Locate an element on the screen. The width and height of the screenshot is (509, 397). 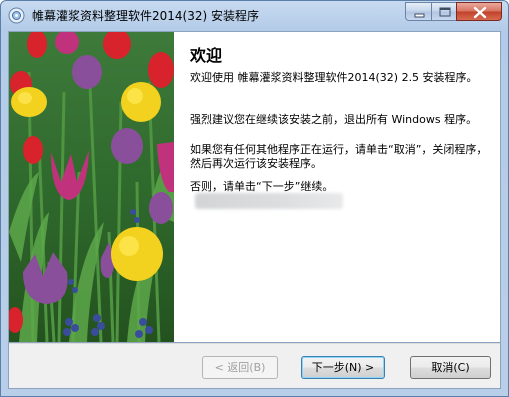
window-title: 帷幕灌浆资料整理软件2014(32) 安装程序 is located at coordinates (145, 16).